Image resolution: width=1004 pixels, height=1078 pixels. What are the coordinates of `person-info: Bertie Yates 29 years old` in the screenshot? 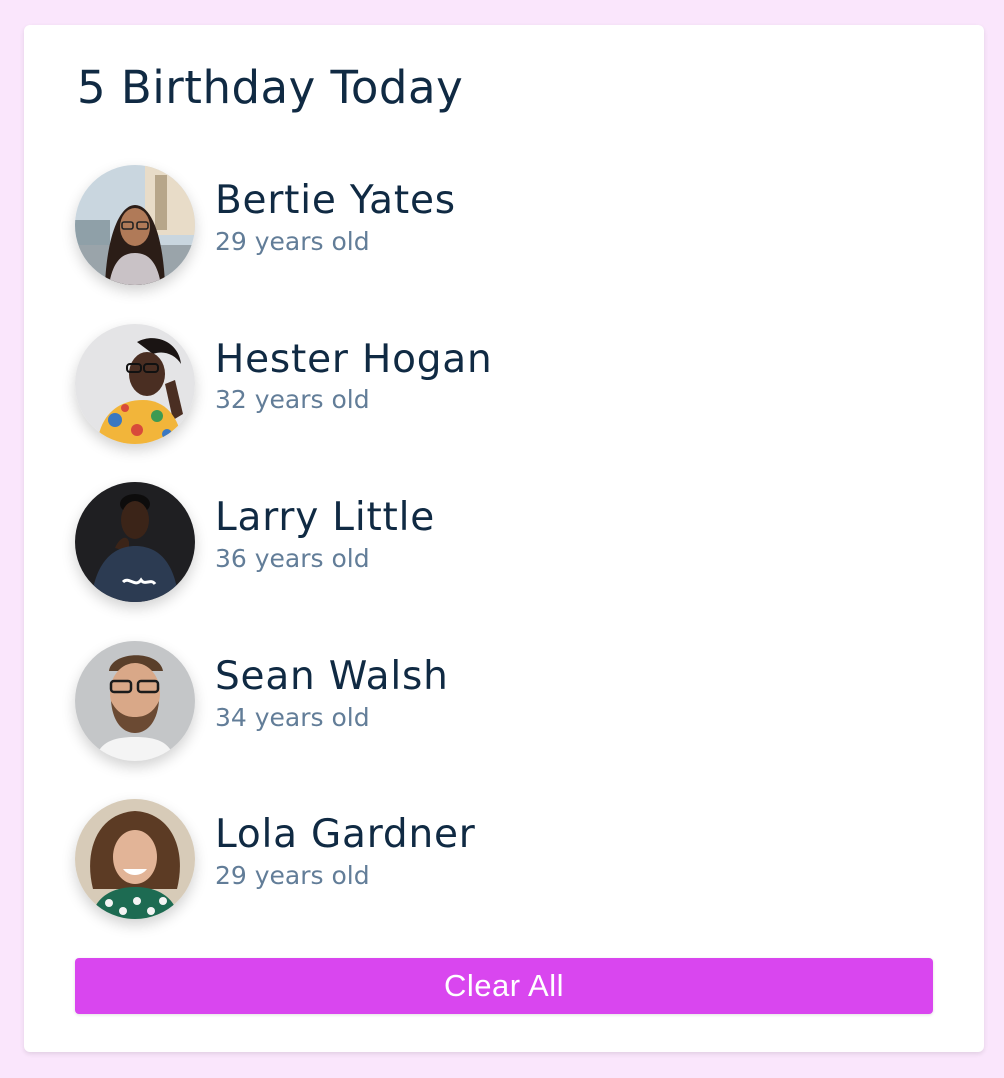 It's located at (335, 218).